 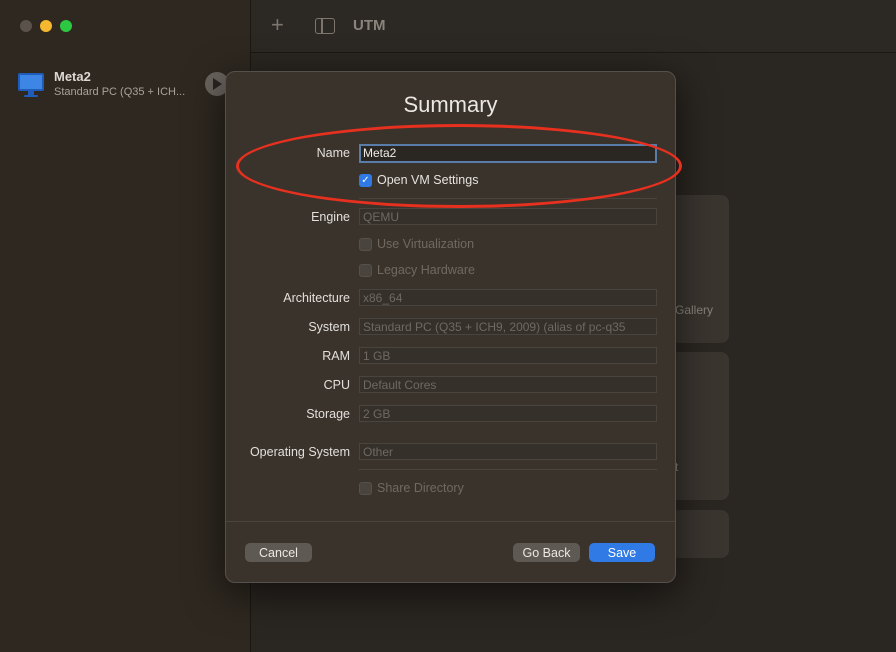 What do you see at coordinates (450, 521) in the screenshot?
I see `footer-divider` at bounding box center [450, 521].